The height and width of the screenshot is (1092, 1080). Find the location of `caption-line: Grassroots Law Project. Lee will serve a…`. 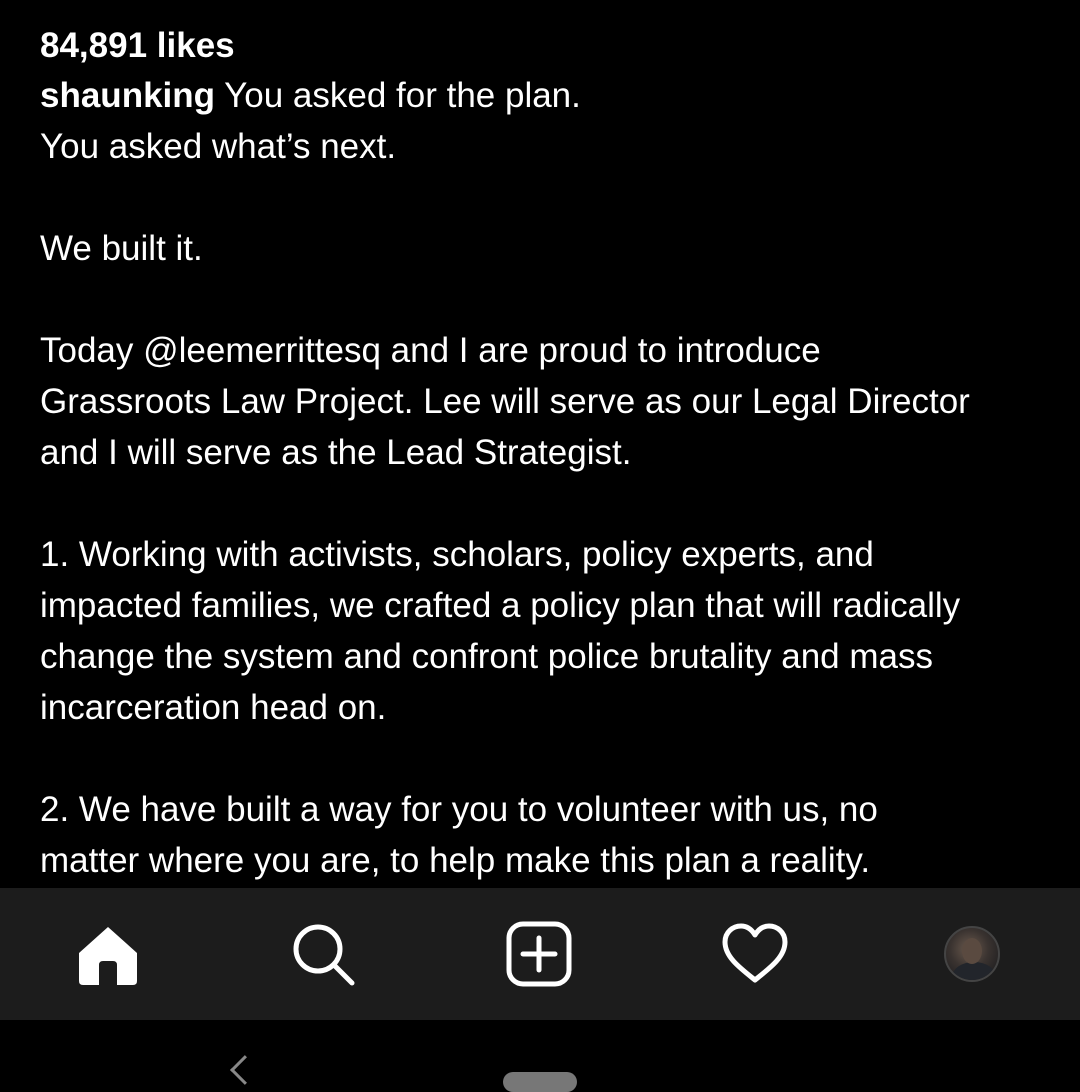

caption-line: Grassroots Law Project. Lee will serve a… is located at coordinates (505, 401).